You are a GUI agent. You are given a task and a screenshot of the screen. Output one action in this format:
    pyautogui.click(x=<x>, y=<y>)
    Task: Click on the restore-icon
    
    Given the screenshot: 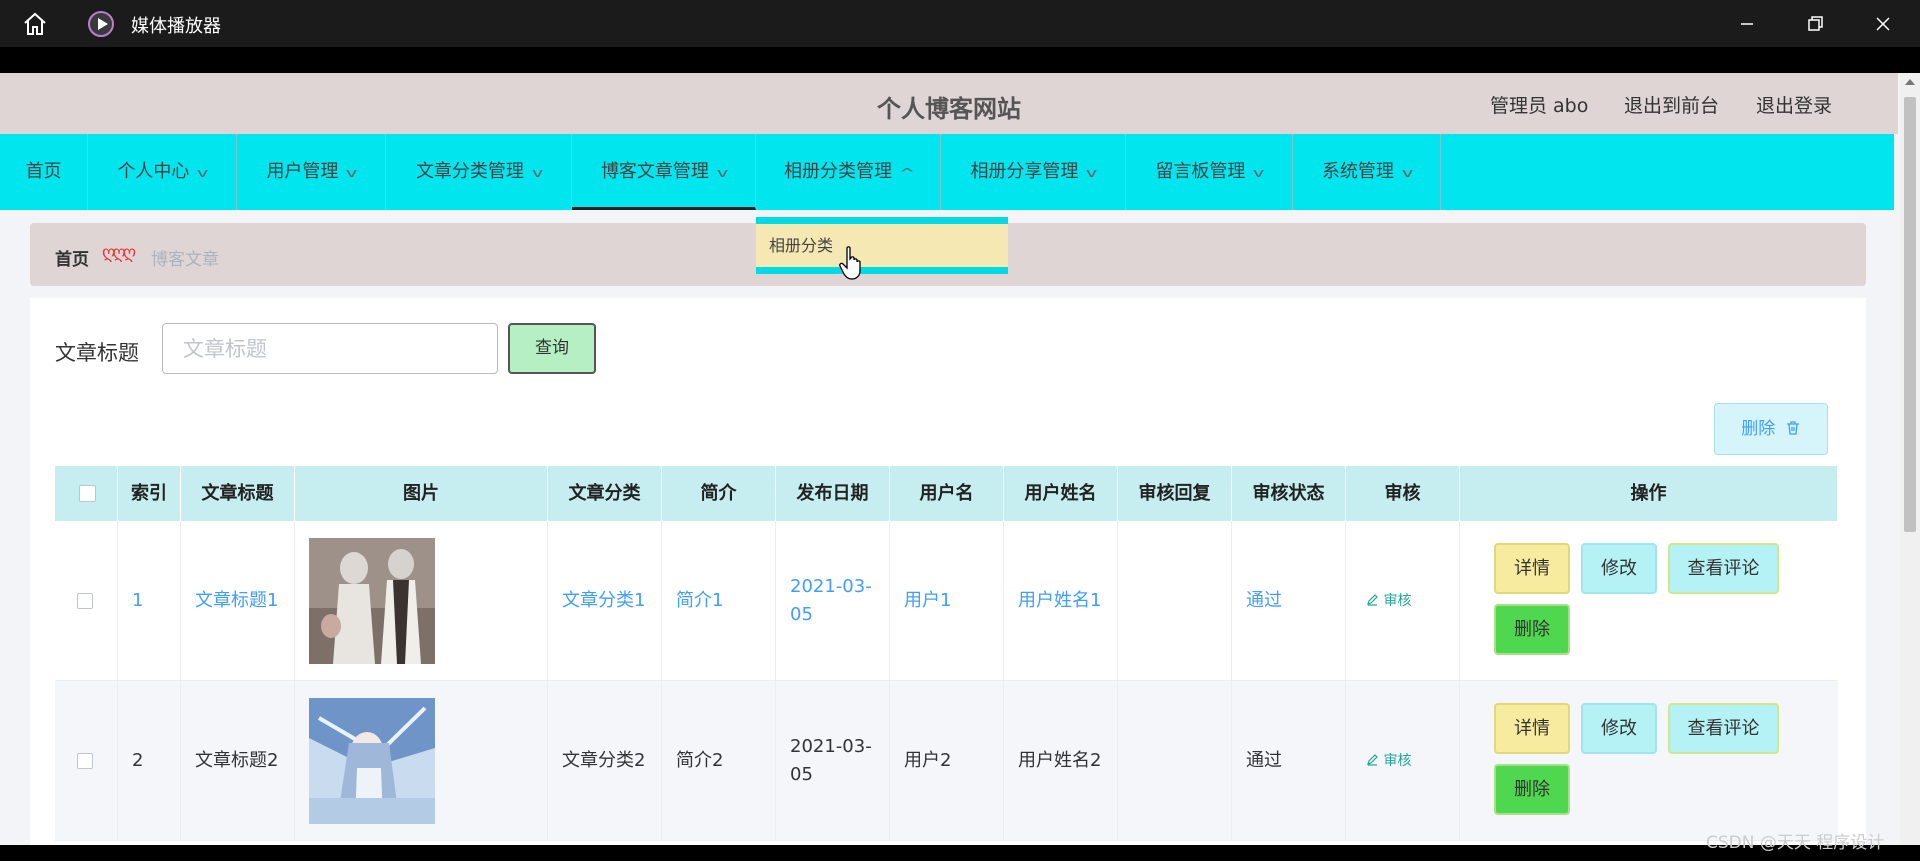 What is the action you would take?
    pyautogui.click(x=1815, y=24)
    